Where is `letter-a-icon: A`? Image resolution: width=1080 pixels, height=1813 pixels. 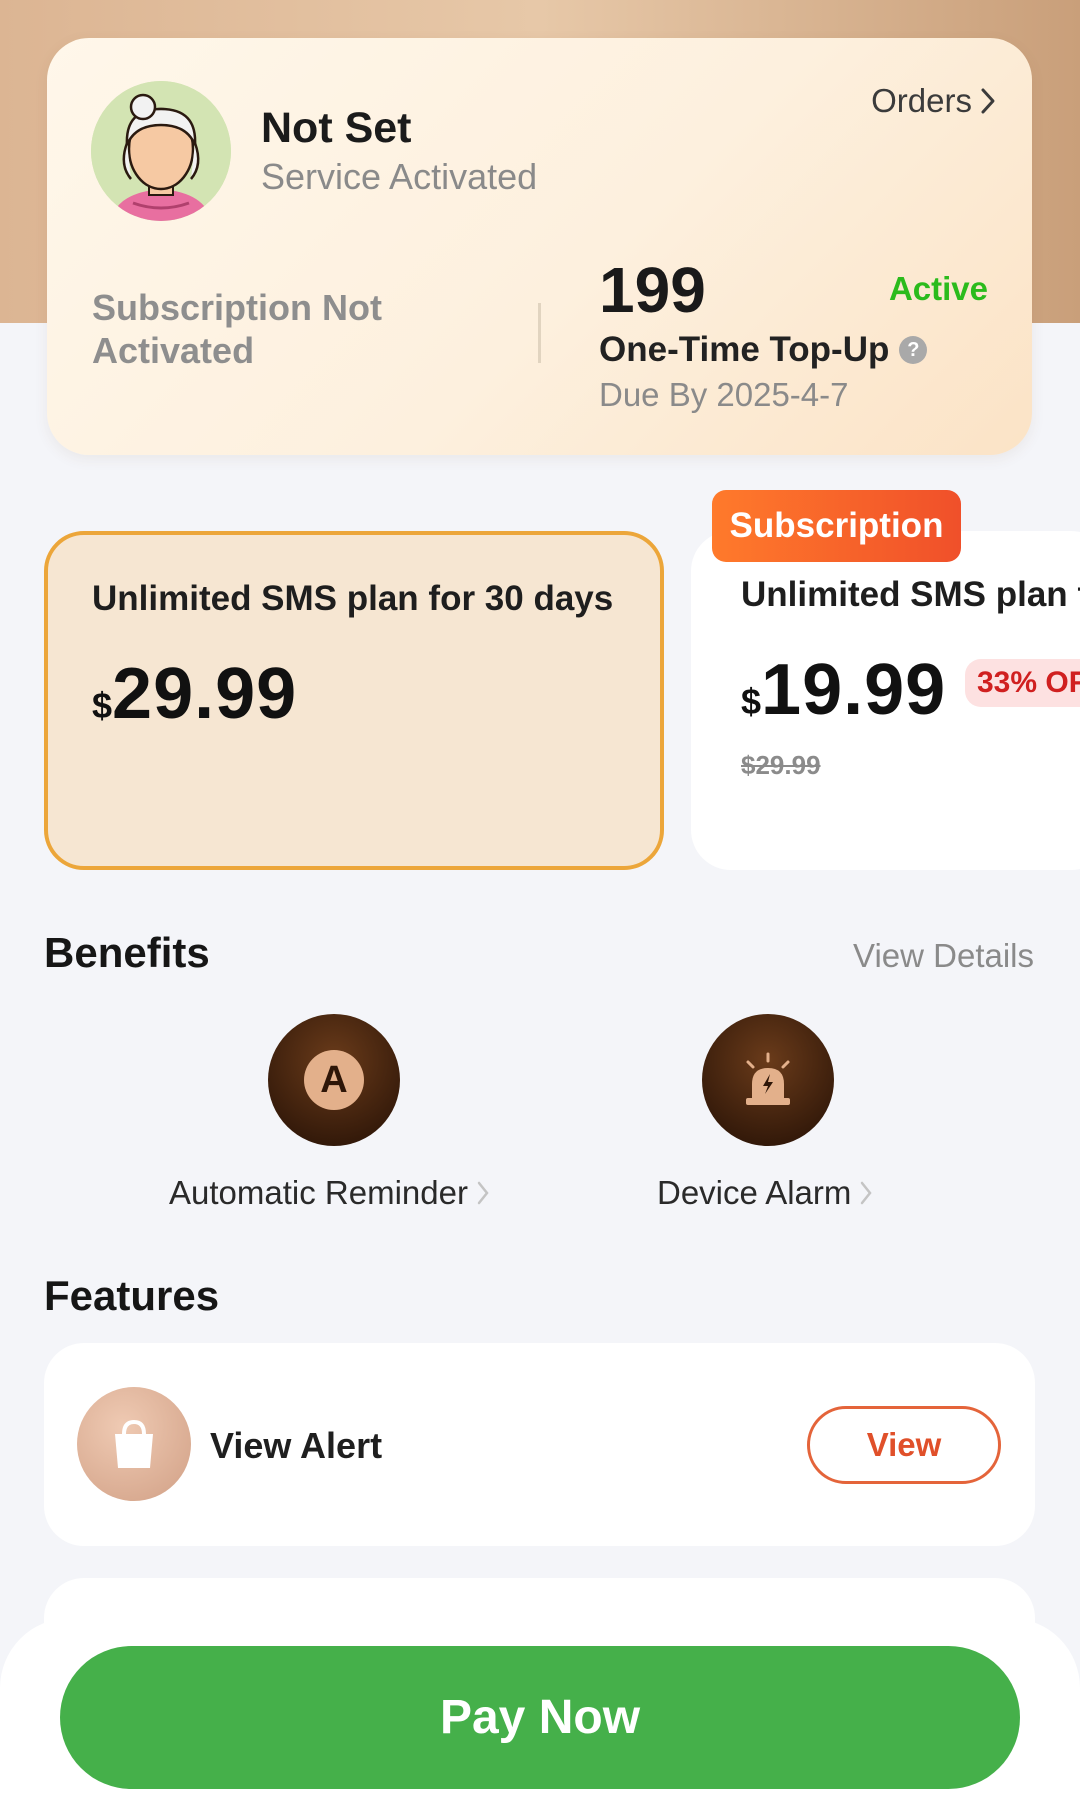 letter-a-icon: A is located at coordinates (334, 1080).